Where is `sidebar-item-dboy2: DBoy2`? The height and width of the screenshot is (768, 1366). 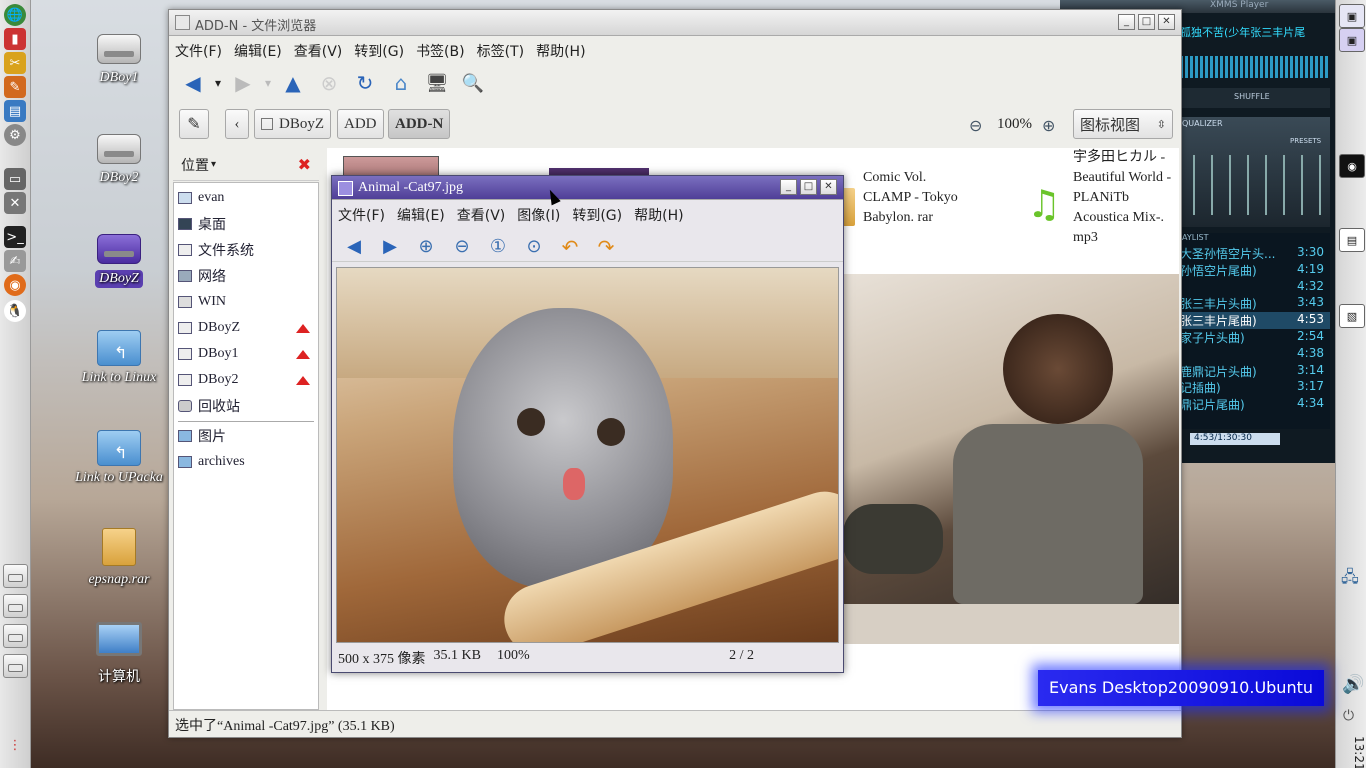 sidebar-item-dboy2: DBoy2 is located at coordinates (246, 380).